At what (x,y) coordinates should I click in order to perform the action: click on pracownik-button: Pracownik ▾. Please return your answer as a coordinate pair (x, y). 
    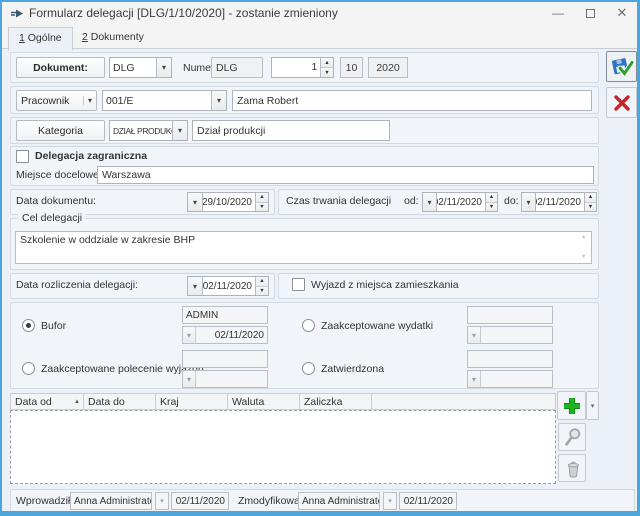
    Looking at the image, I should click on (56, 100).